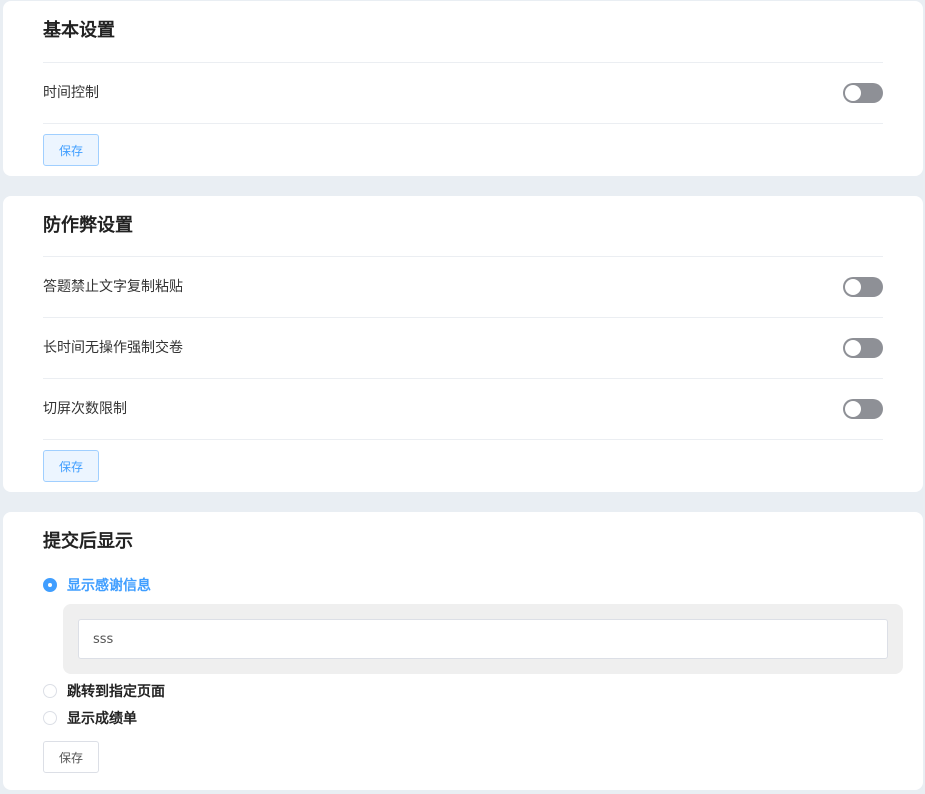 The image size is (925, 794). Describe the element at coordinates (863, 93) in the screenshot. I see `time-control-toggle` at that location.